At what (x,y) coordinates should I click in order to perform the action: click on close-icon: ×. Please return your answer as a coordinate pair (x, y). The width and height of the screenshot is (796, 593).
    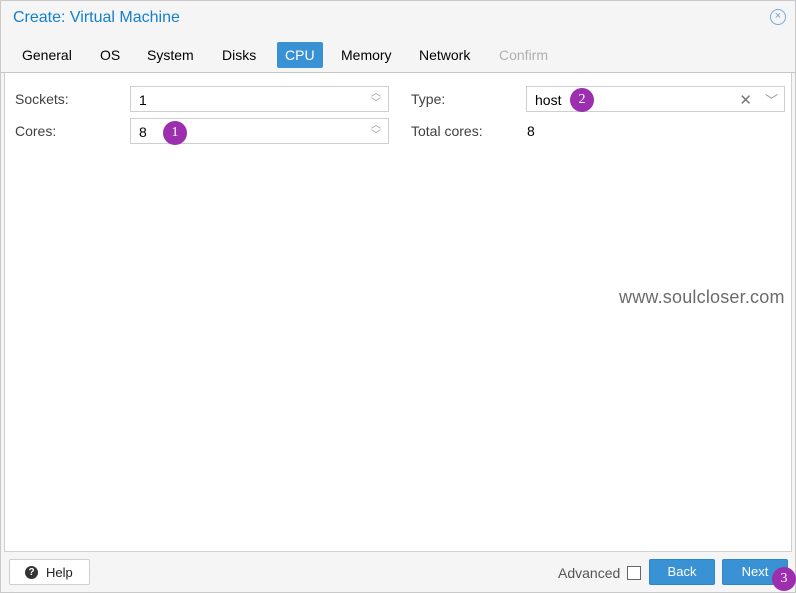
    Looking at the image, I should click on (778, 17).